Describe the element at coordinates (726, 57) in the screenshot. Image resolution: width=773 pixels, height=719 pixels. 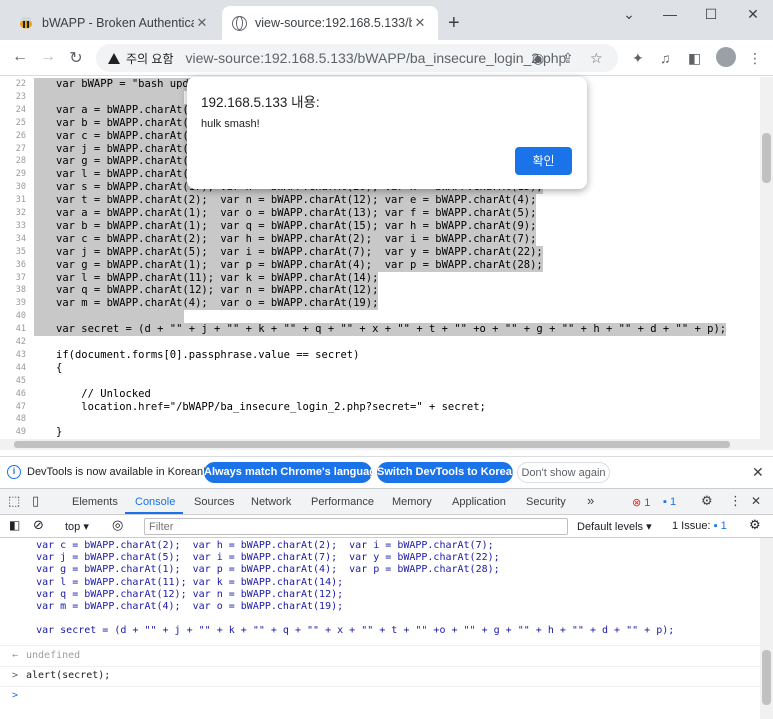
I see `avatar` at that location.